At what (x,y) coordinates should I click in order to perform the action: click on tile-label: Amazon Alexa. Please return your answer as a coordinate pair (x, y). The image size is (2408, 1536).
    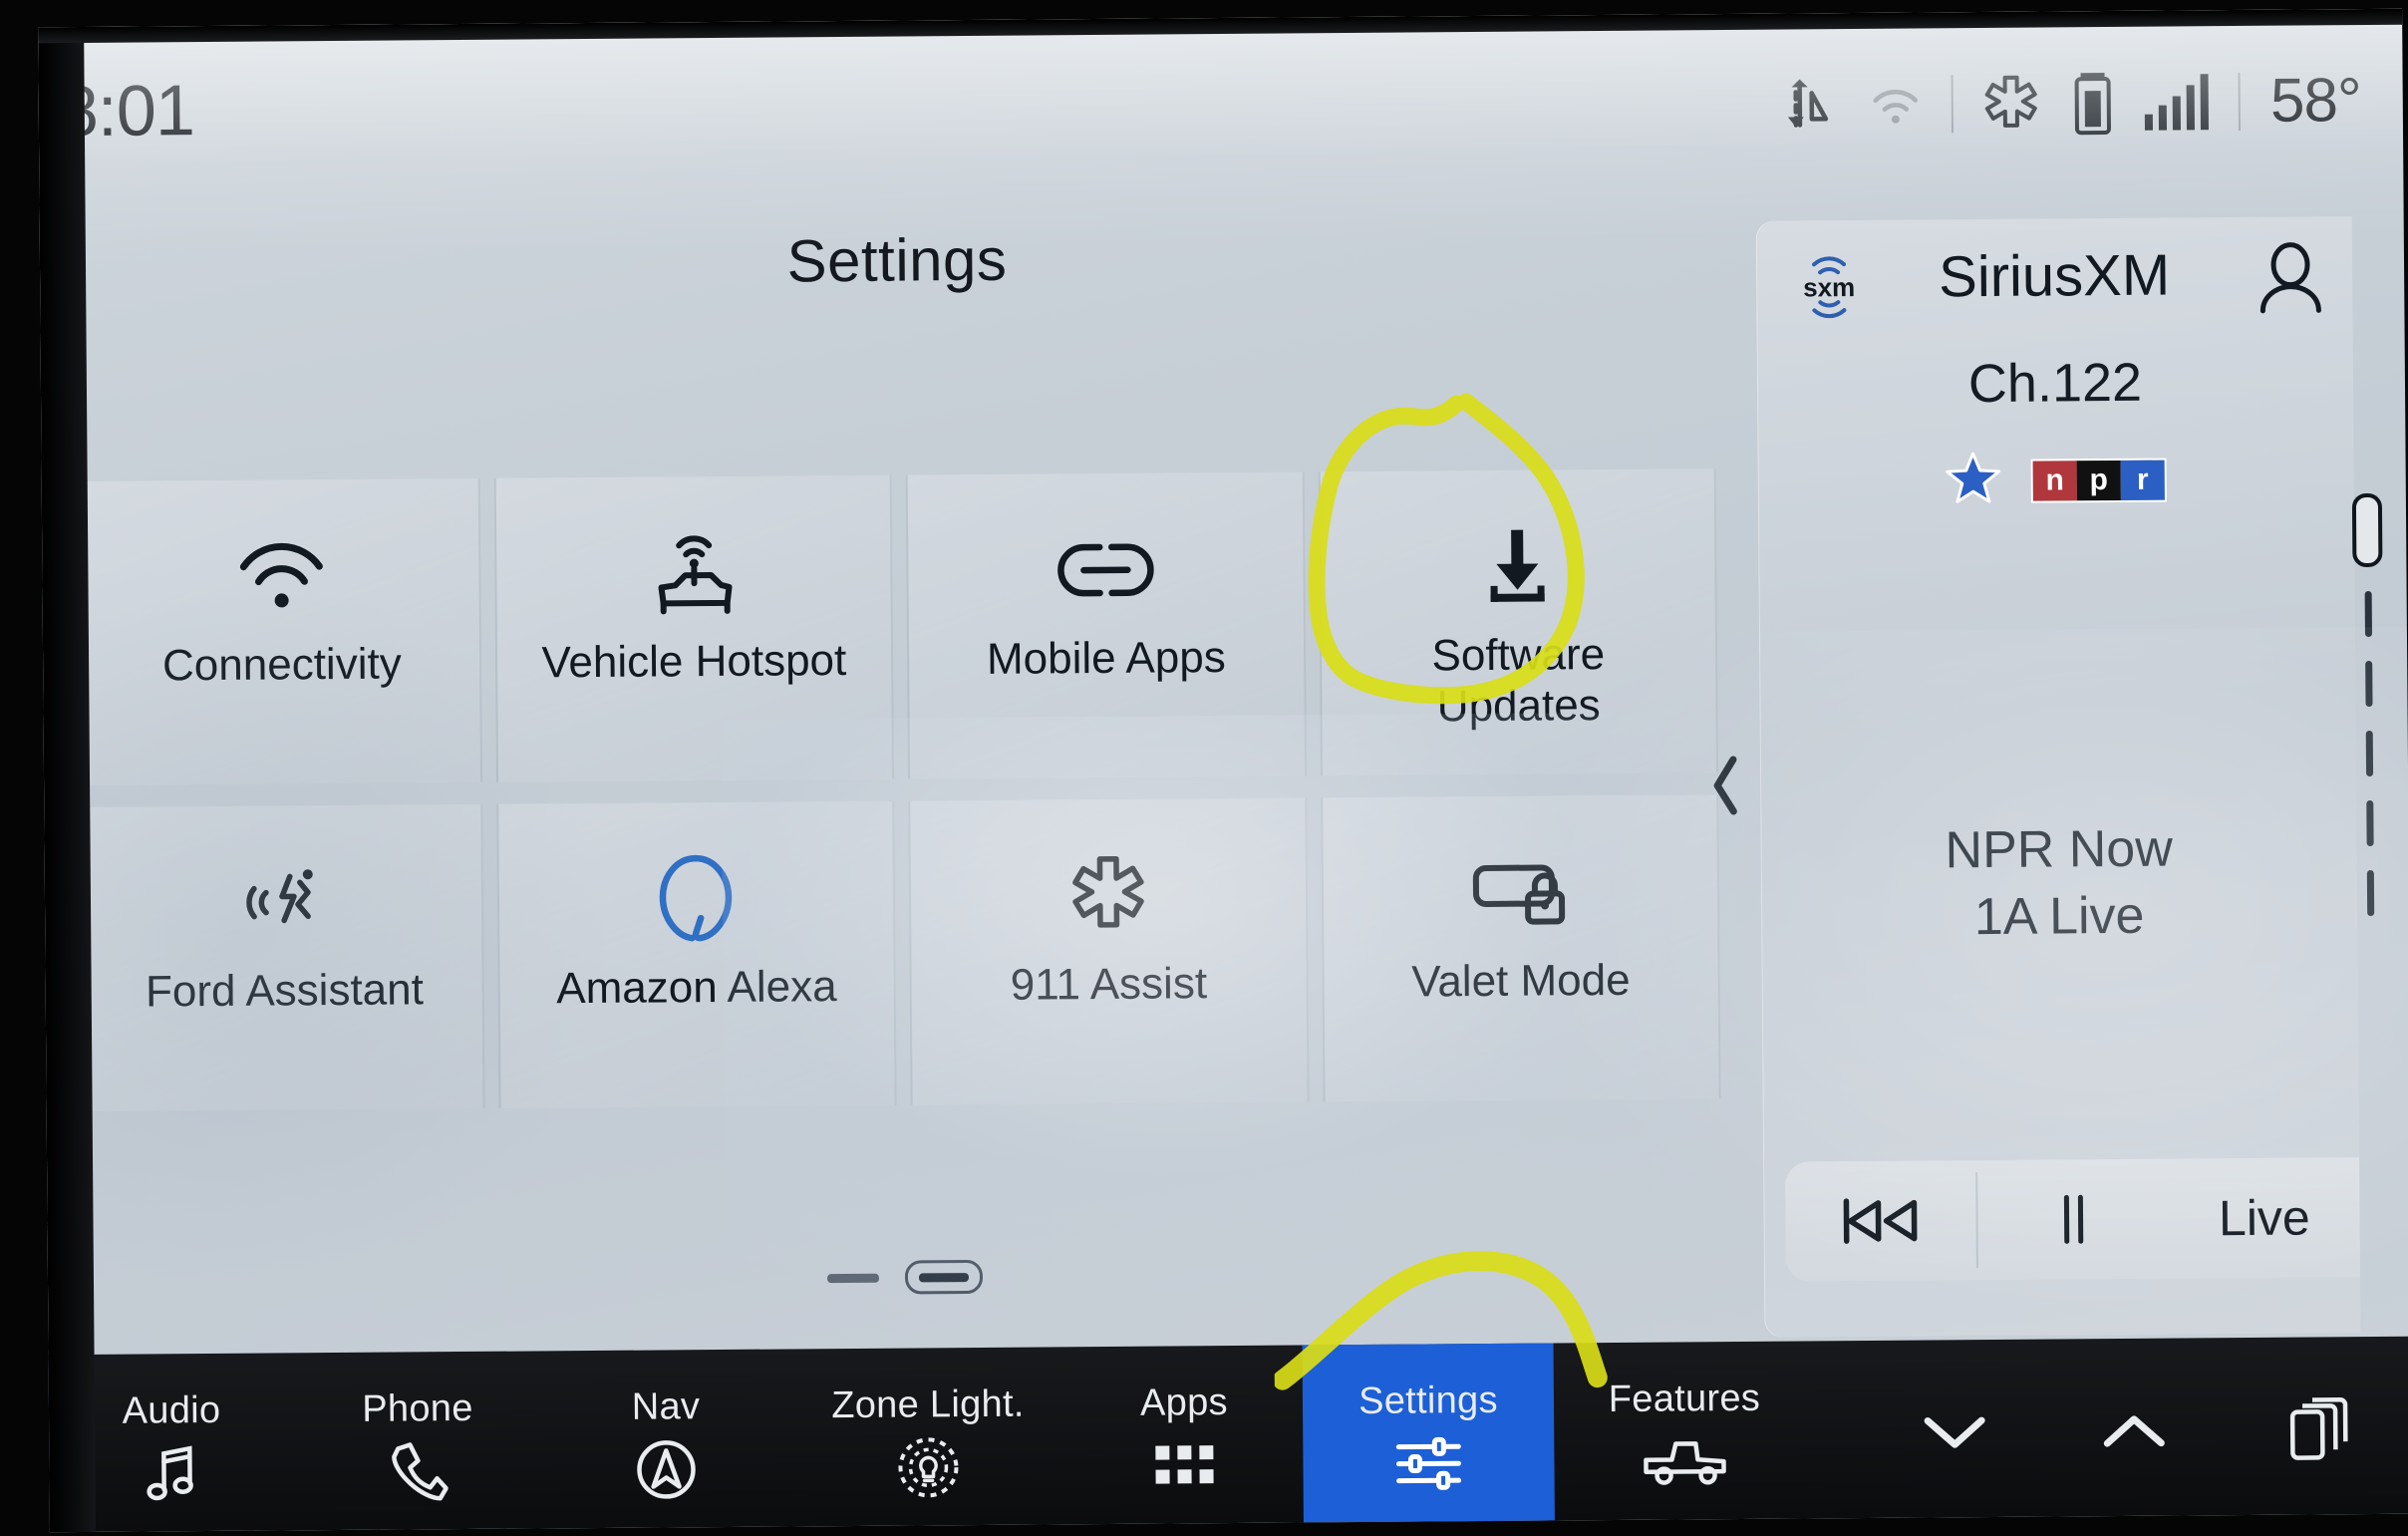
    Looking at the image, I should click on (696, 988).